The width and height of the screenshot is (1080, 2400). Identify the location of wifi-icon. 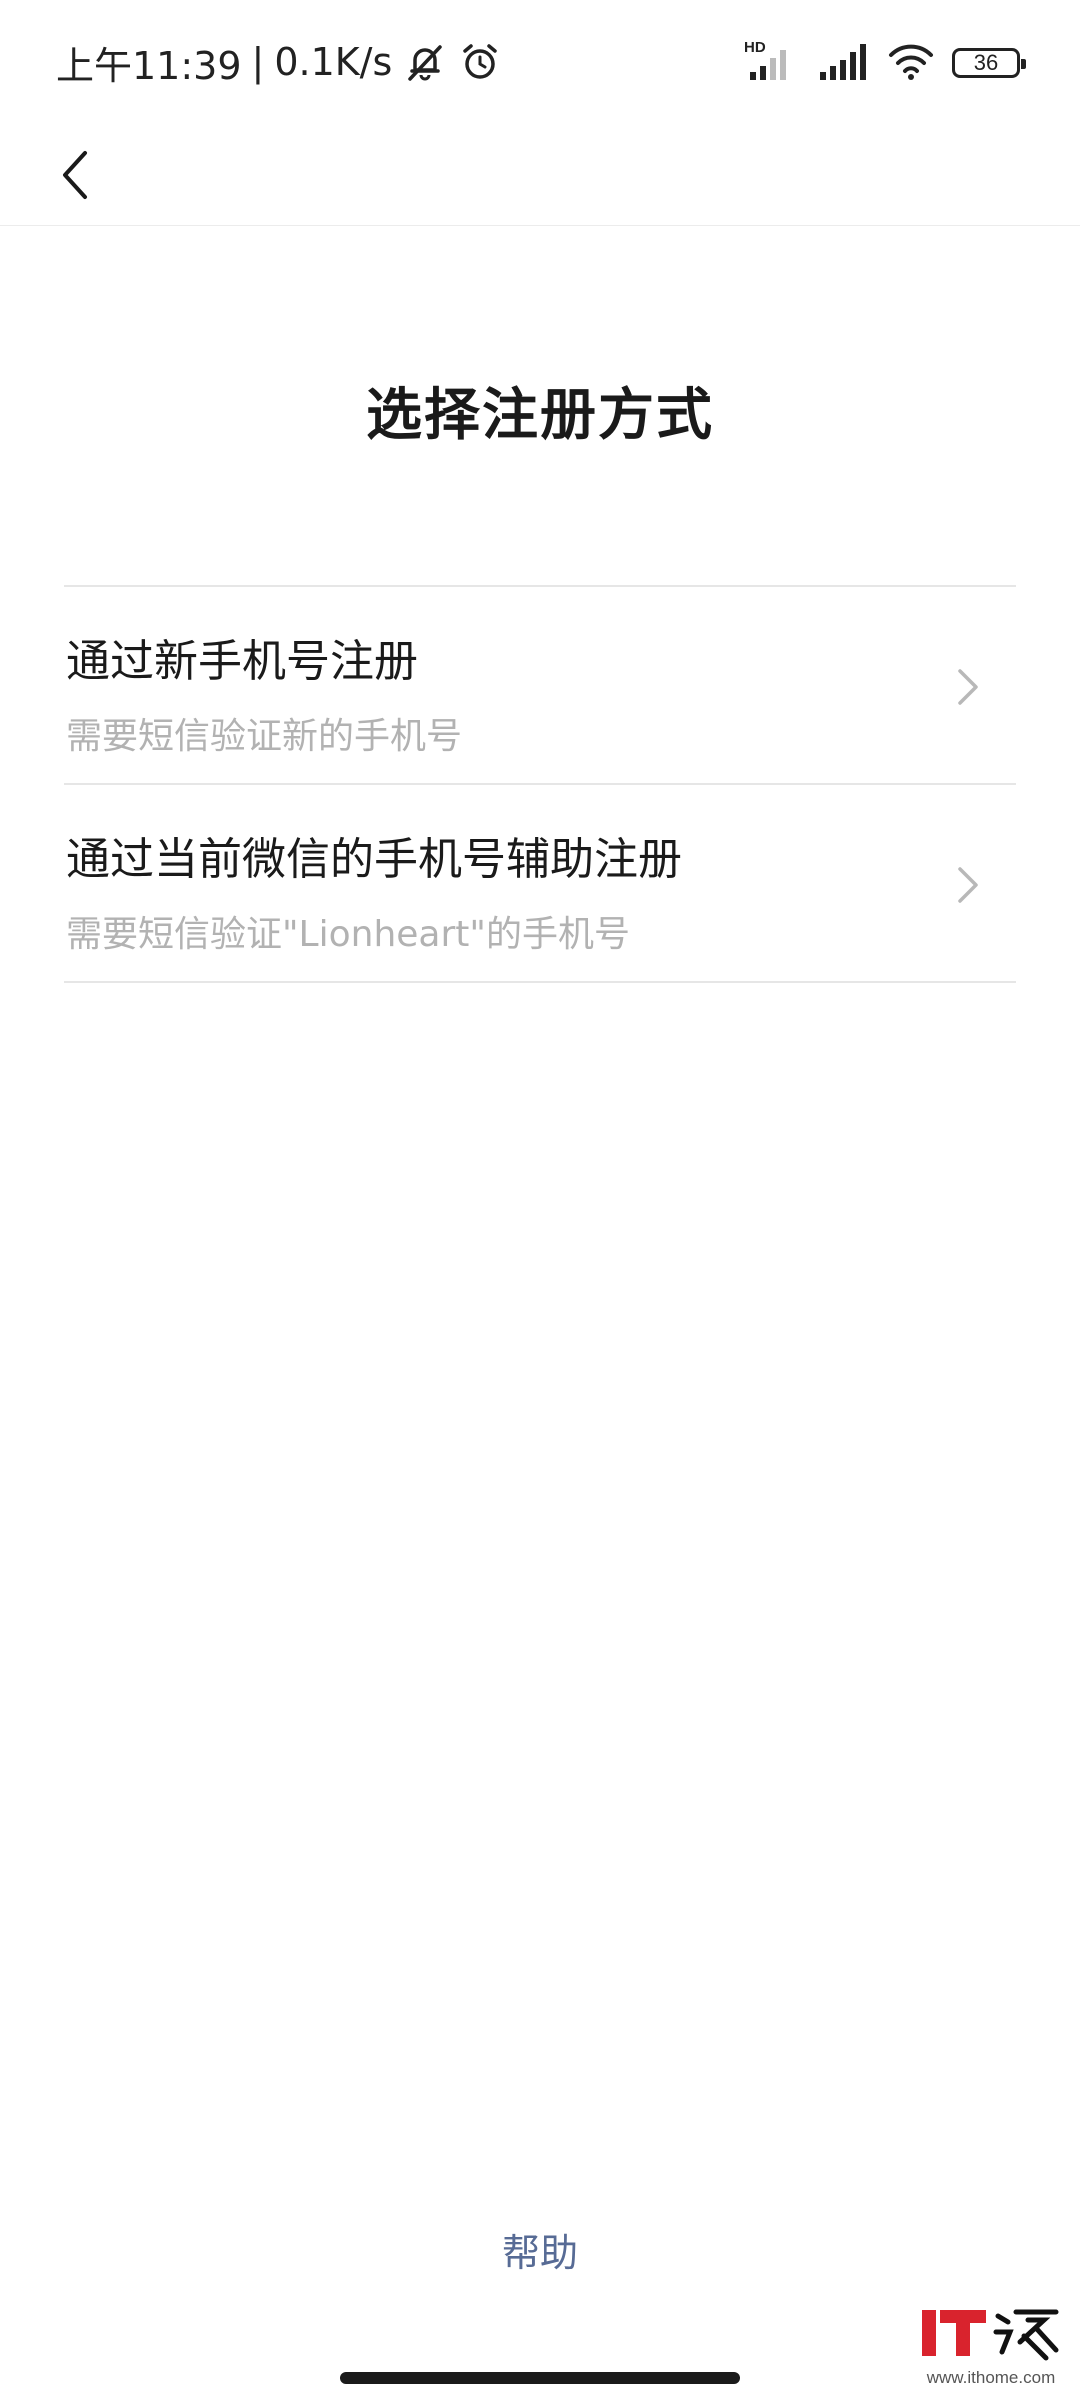
(911, 63).